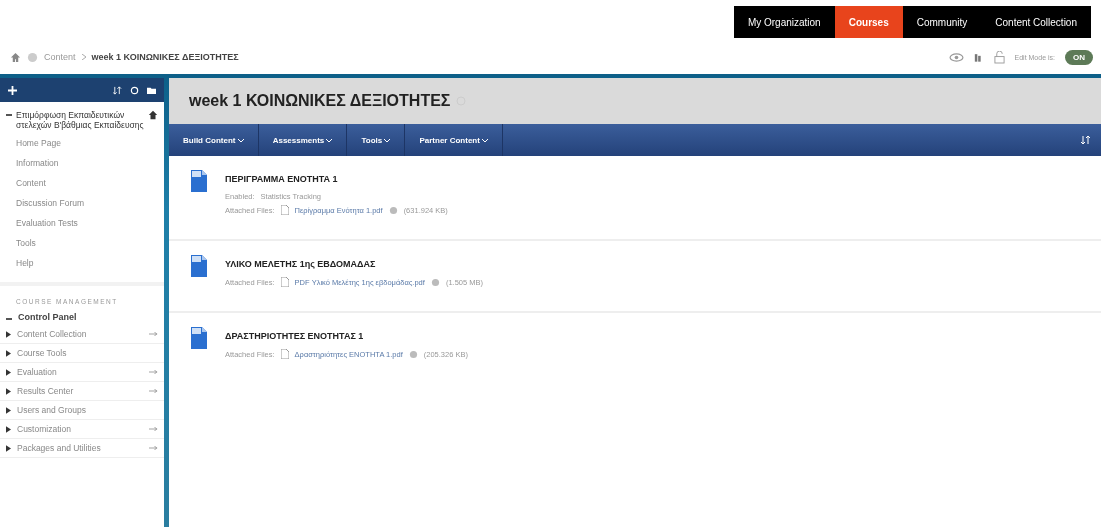 This screenshot has height=527, width=1101. Describe the element at coordinates (1079, 57) in the screenshot. I see `edit-mode-toggle: ON` at that location.